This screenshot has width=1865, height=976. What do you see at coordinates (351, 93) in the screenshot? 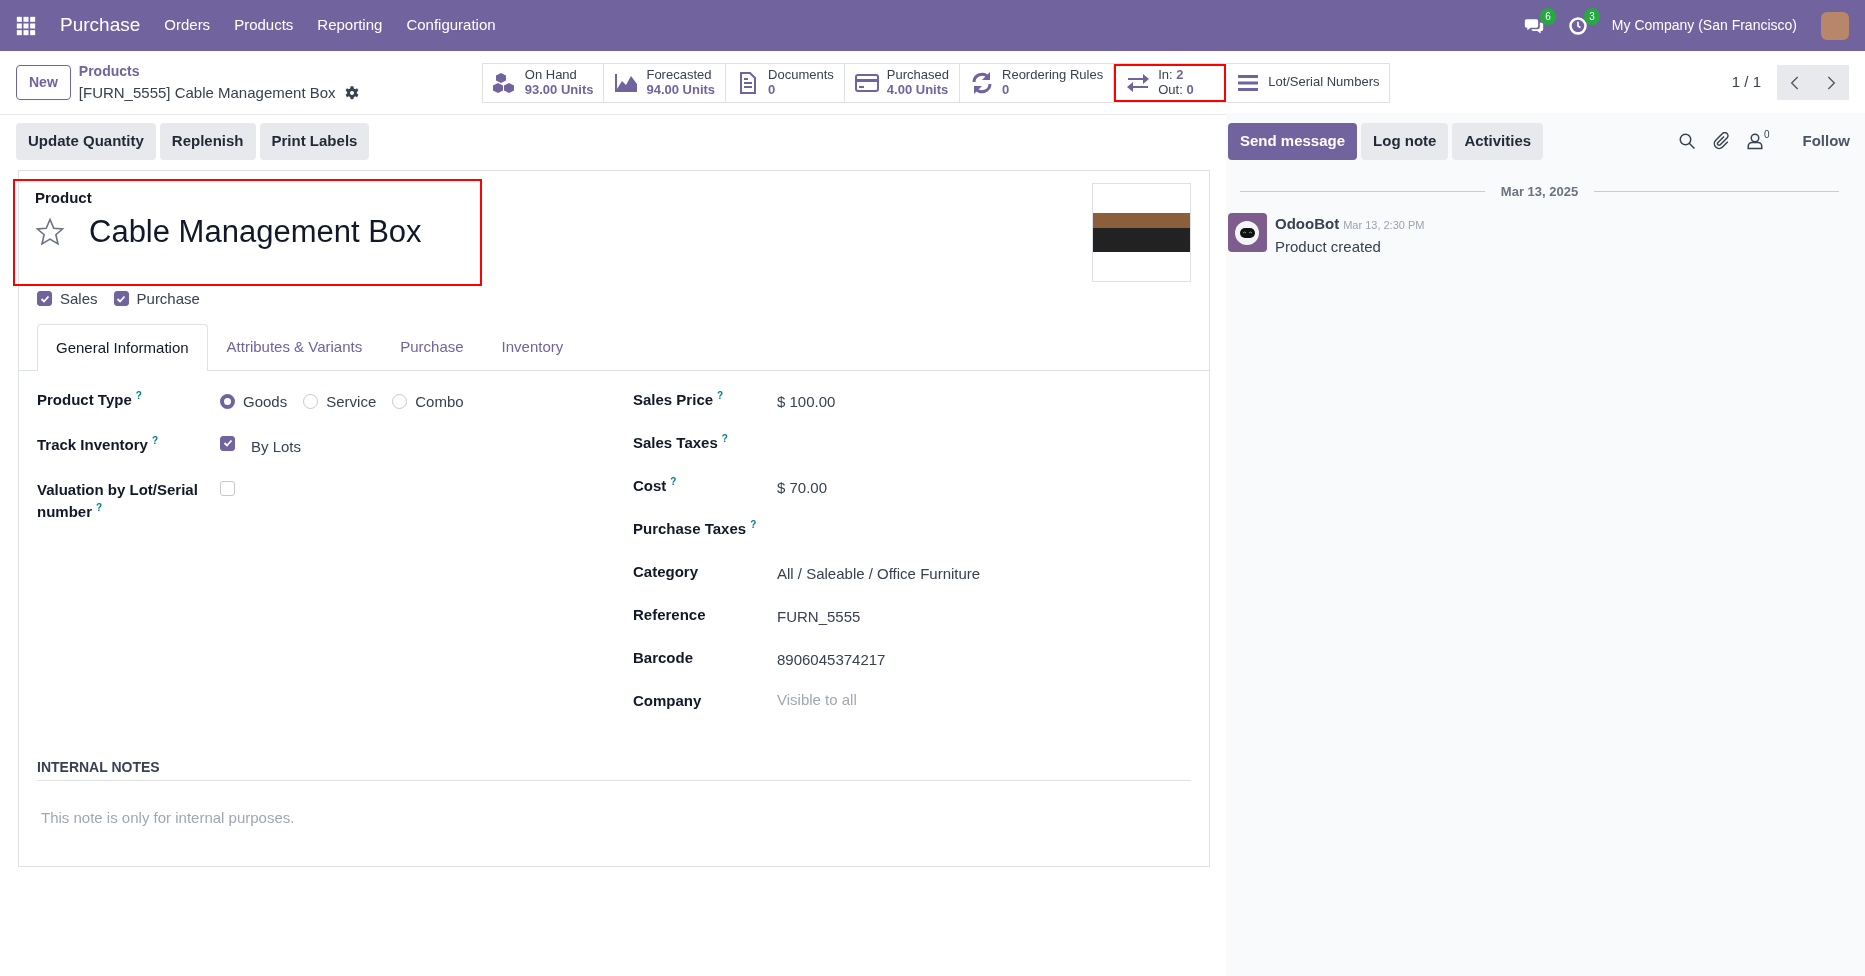
I see `gear-icon` at bounding box center [351, 93].